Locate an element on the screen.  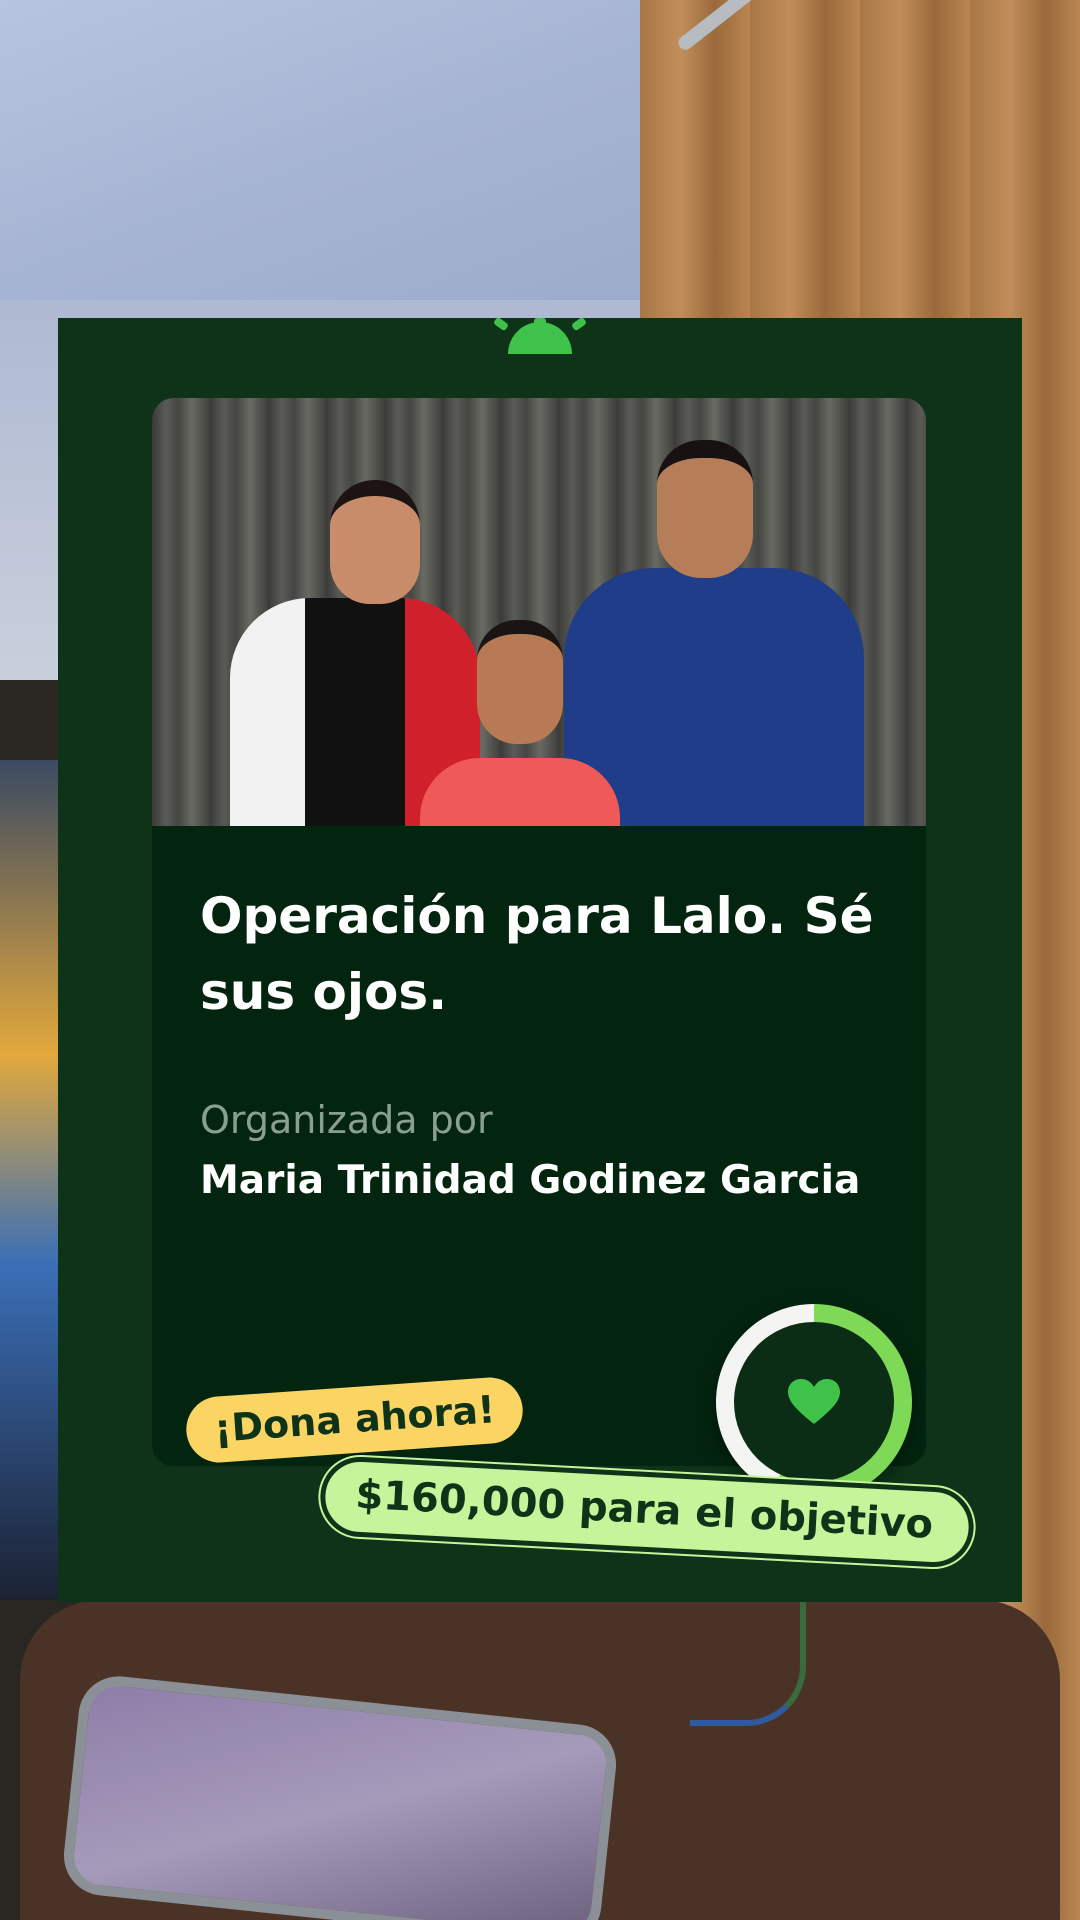
organizer-name: Maria Trinidad Godinez Garcia is located at coordinates (530, 1180).